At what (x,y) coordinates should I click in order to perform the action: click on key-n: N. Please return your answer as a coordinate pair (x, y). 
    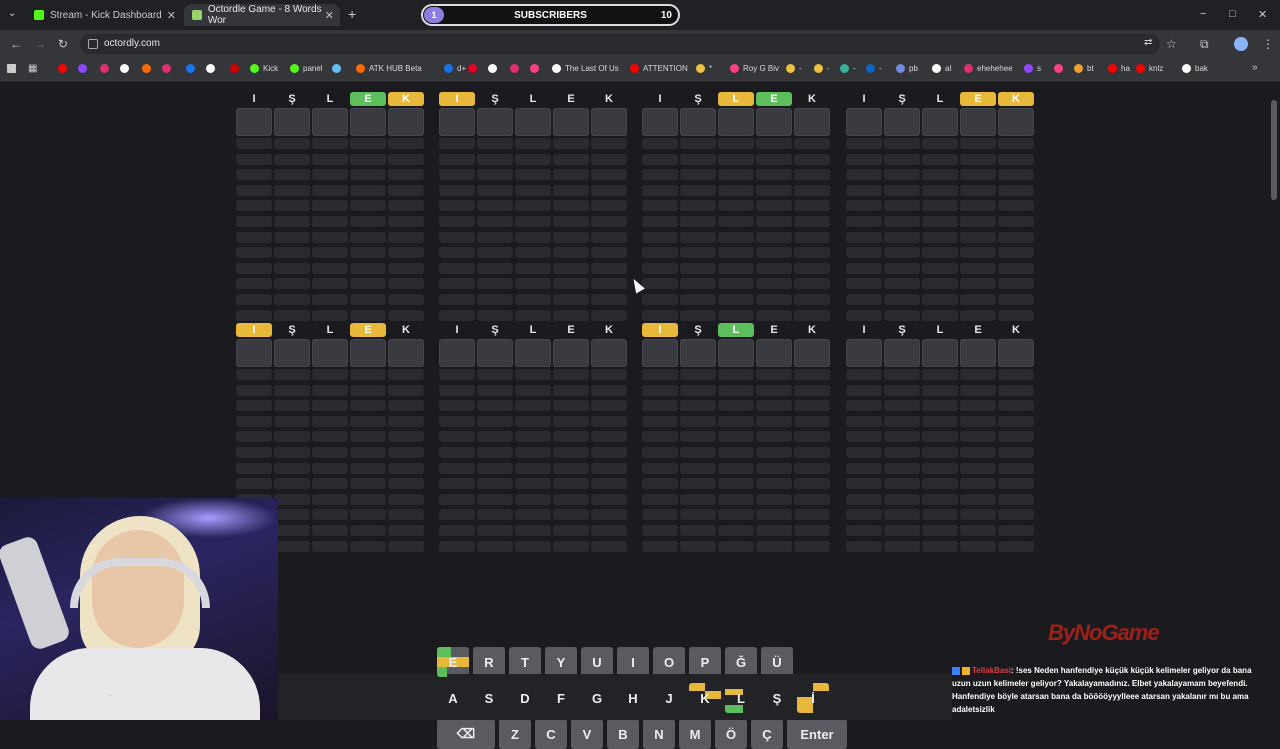
    Looking at the image, I should click on (659, 734).